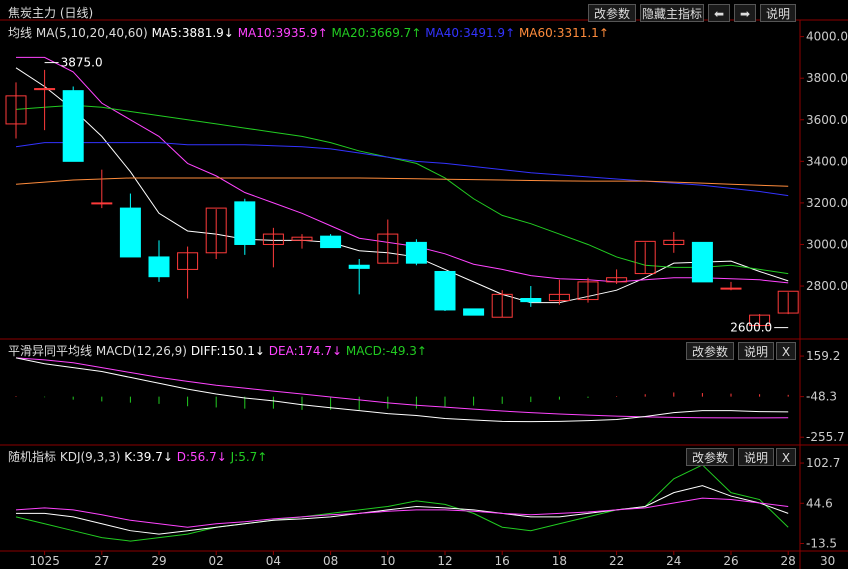  I want to click on x-tick-label: 12, so click(444, 561).